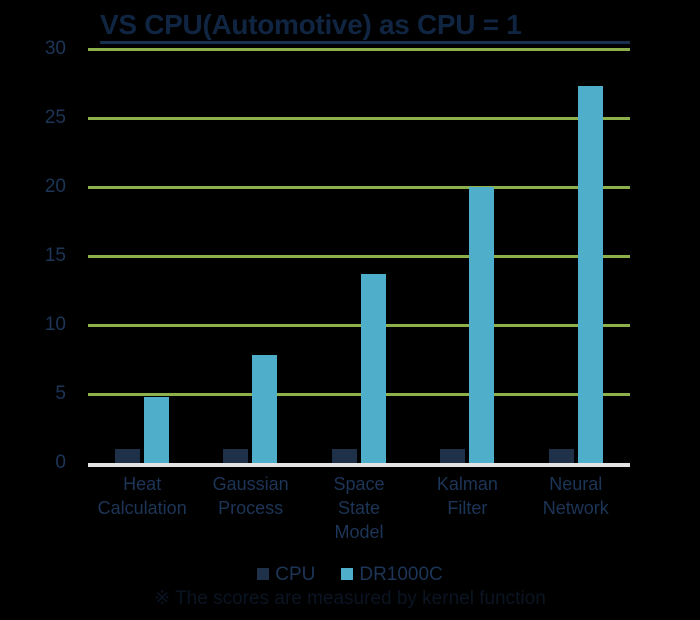 This screenshot has width=700, height=620. What do you see at coordinates (359, 465) in the screenshot?
I see `x-axis-line` at bounding box center [359, 465].